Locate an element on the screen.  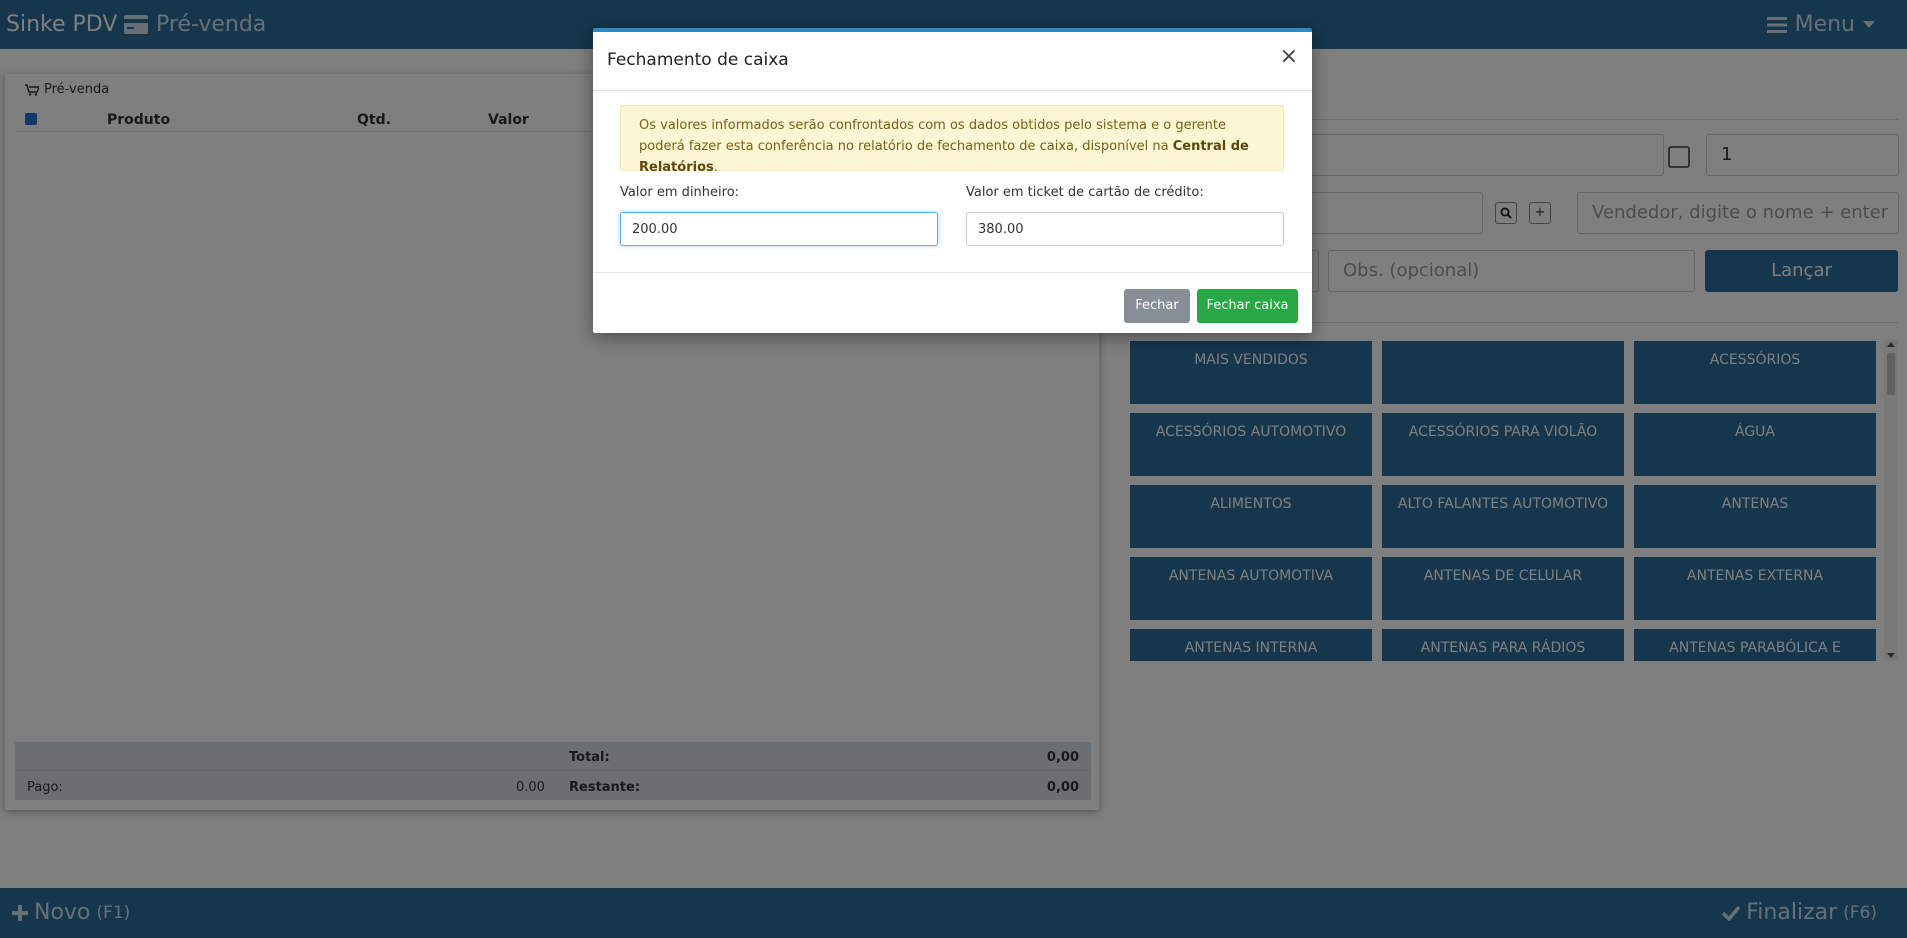
alert-end: . is located at coordinates (715, 167).